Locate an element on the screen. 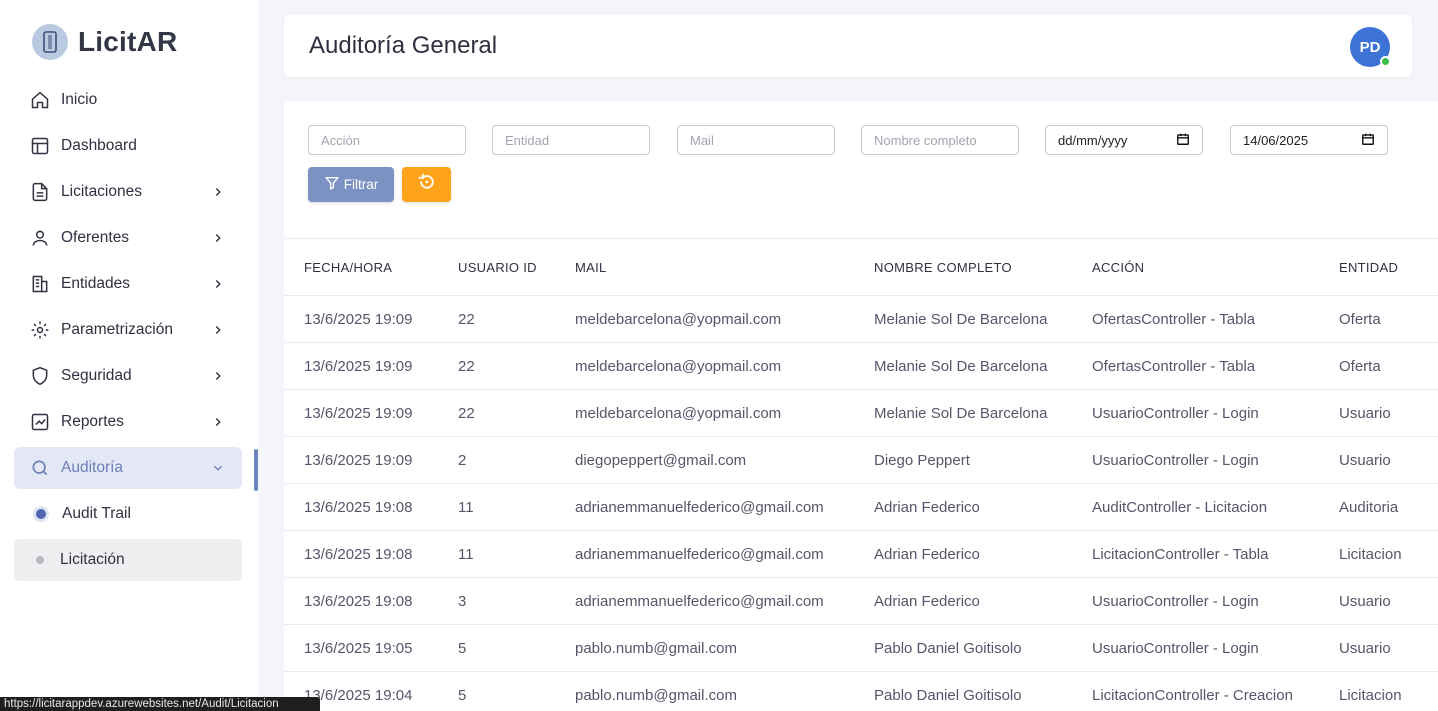  sidebar-item-auditoria: Auditoría is located at coordinates (128, 468).